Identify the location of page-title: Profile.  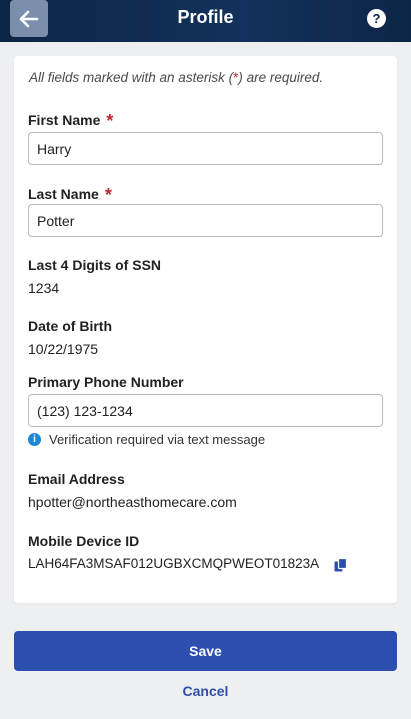
(205, 17).